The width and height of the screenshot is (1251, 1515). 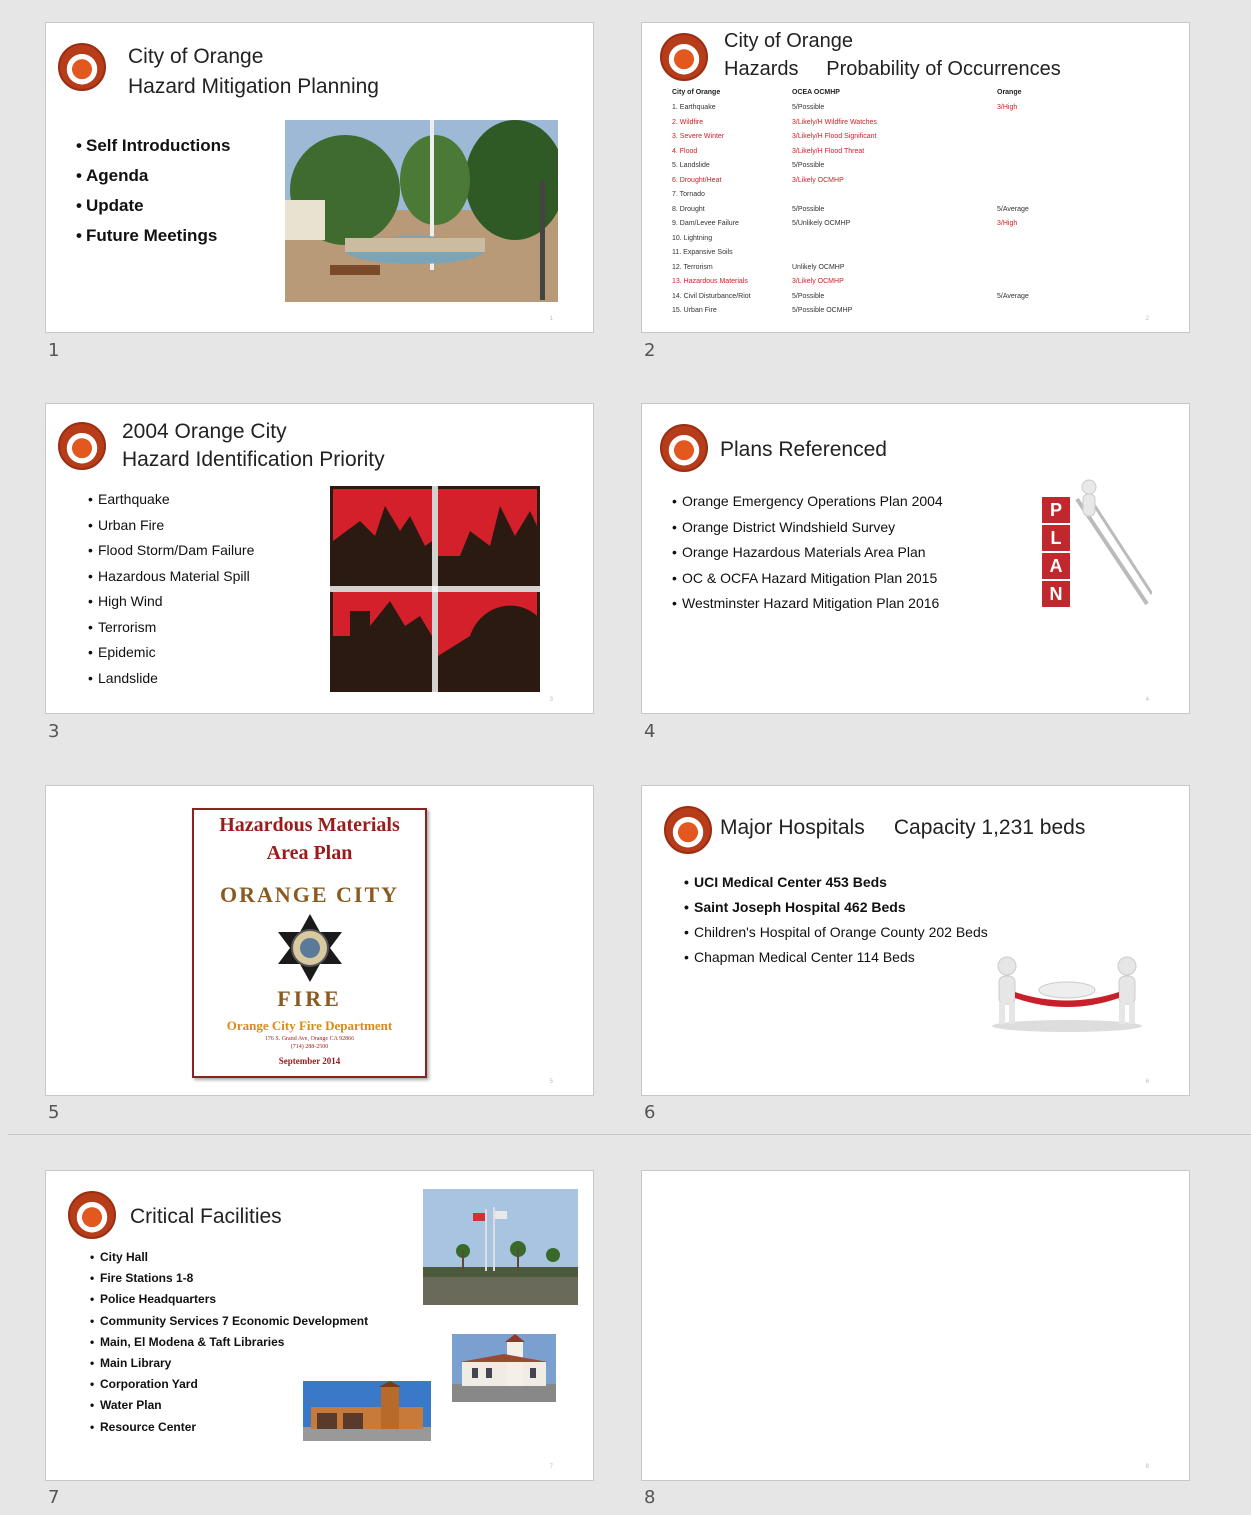 I want to click on slide-title-line2: Hazards Probability of Occurrences, so click(x=892, y=69).